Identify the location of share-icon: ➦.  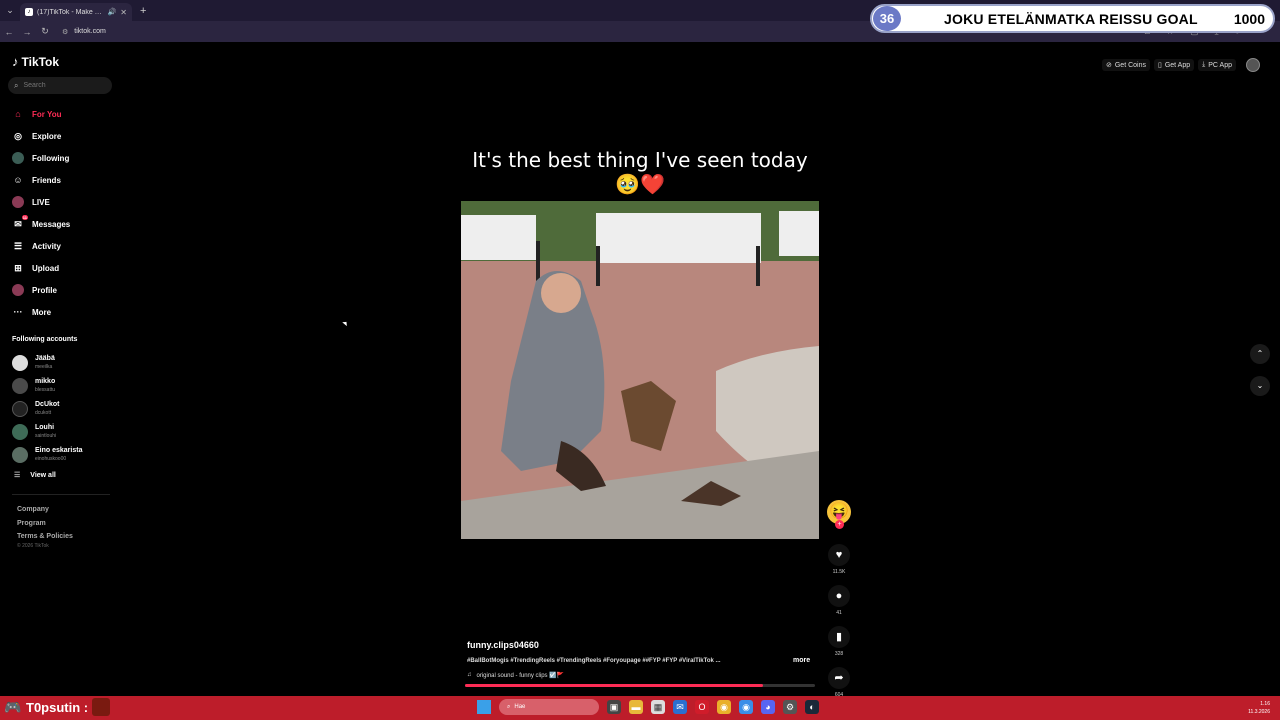
(839, 678).